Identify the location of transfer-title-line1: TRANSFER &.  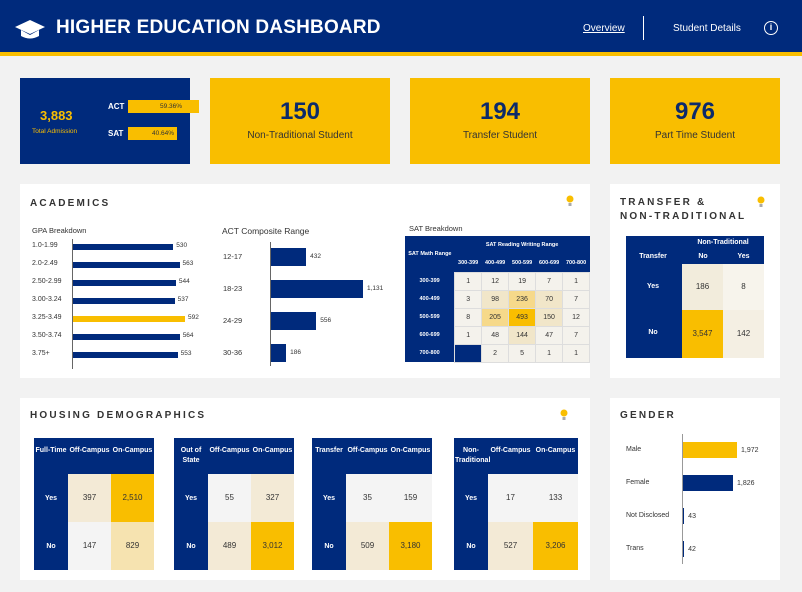
(663, 202).